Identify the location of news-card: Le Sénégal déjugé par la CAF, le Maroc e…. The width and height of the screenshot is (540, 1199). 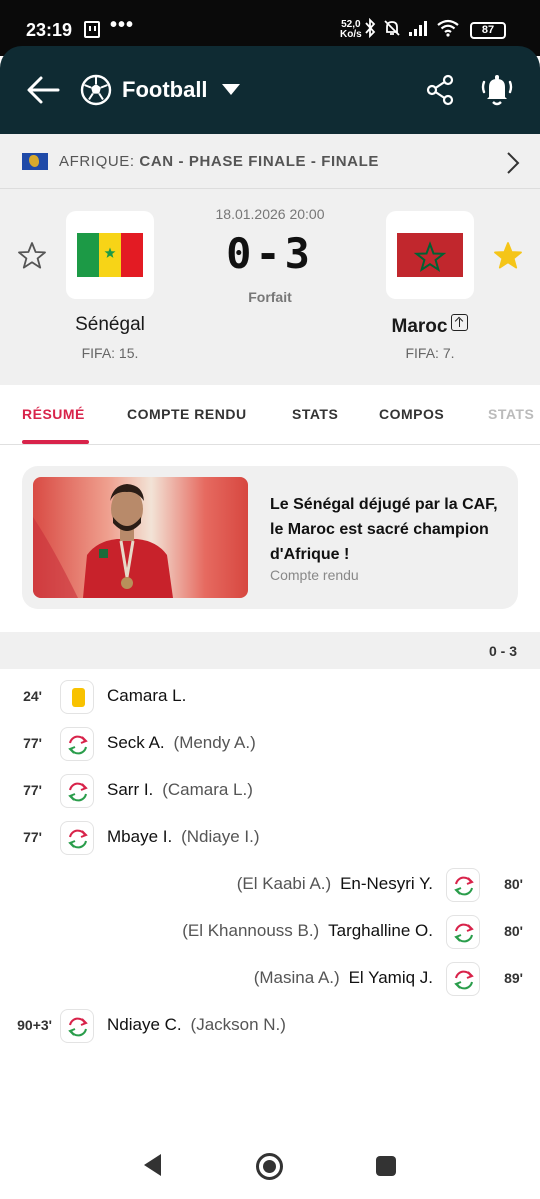
(270, 537).